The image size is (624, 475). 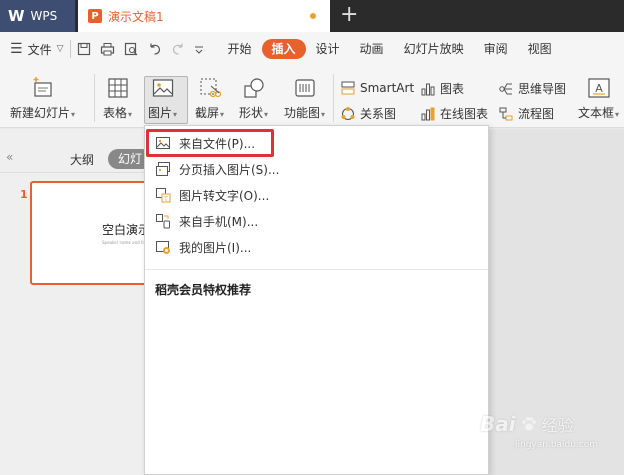 I want to click on paw-logo-icon, so click(x=528, y=424).